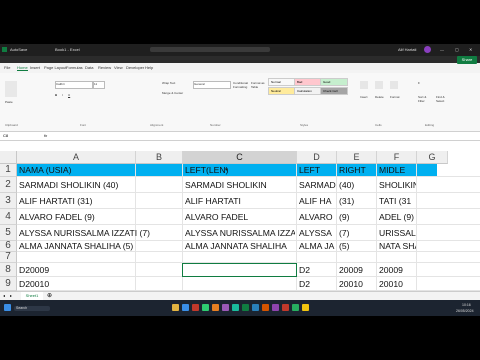 This screenshot has height=360, width=480. I want to click on paste-button: Paste, so click(9, 102).